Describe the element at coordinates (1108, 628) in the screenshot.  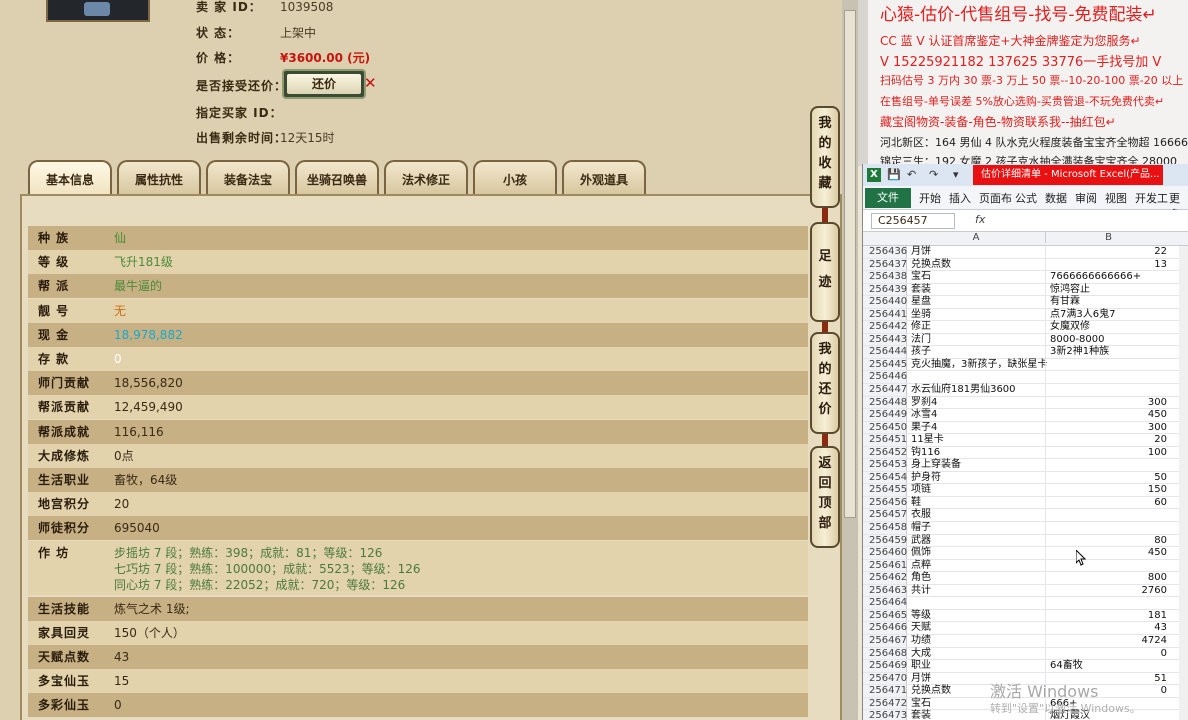
I see `cell-b: 43` at that location.